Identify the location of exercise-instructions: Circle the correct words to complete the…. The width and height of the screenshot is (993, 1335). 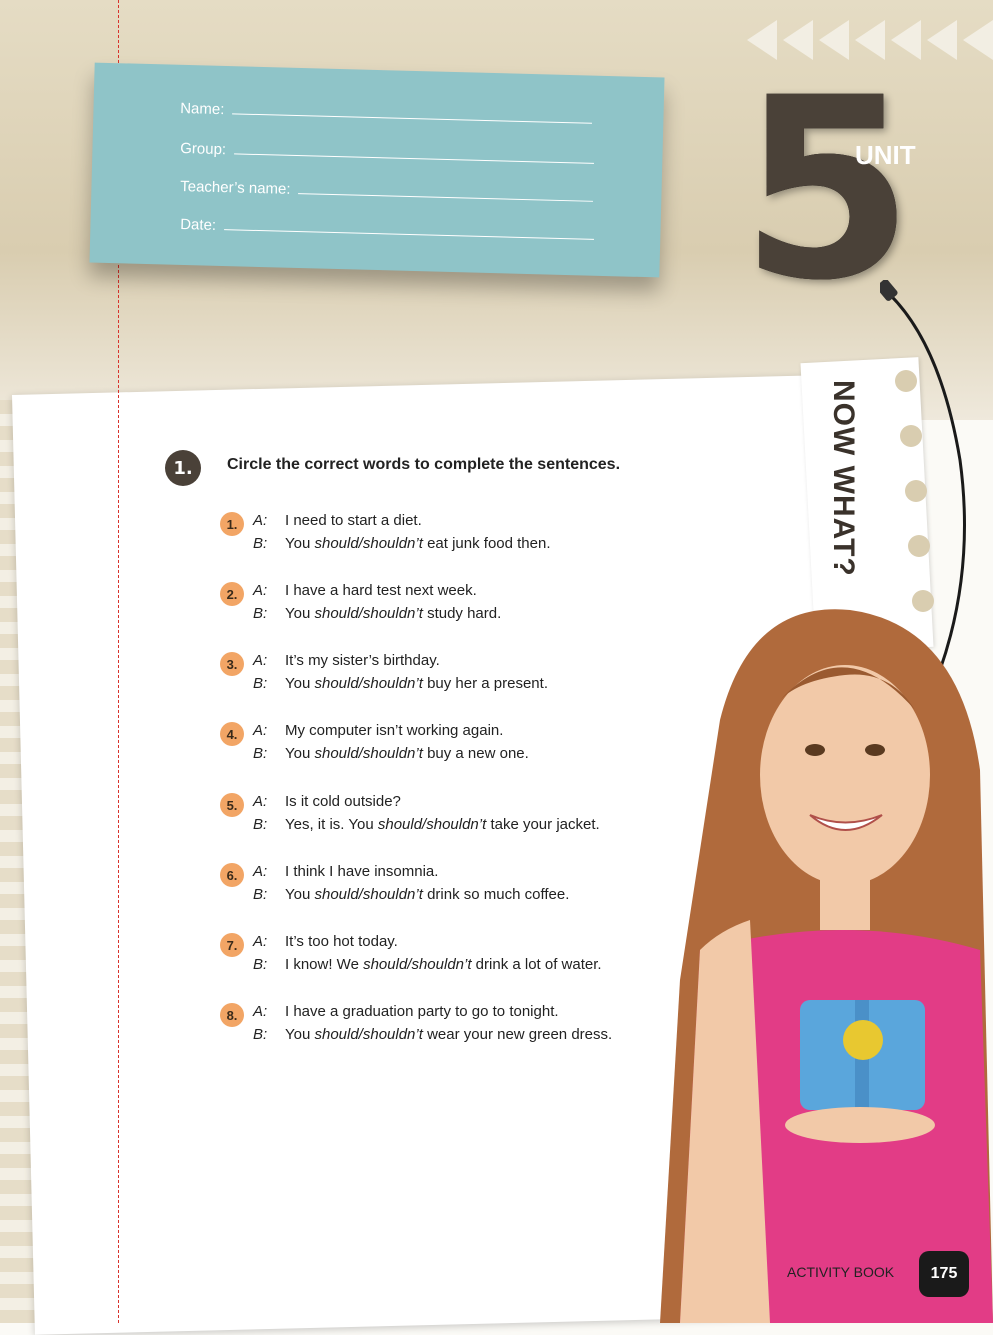
(424, 464).